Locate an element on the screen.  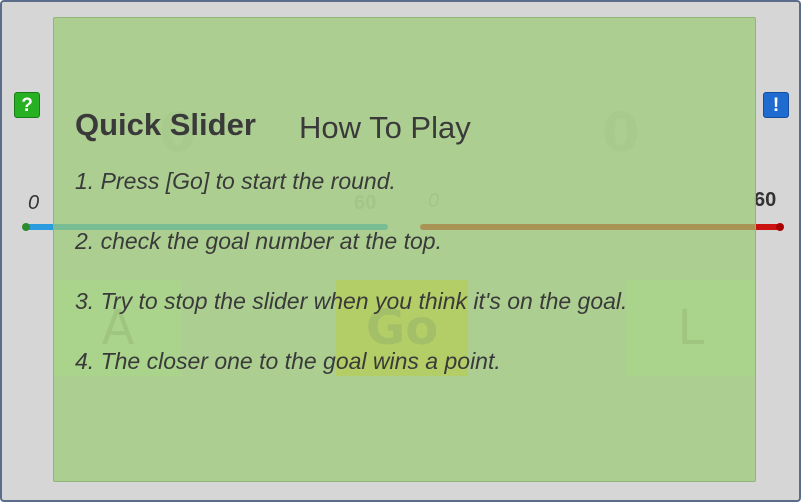
instruction-item: 2. check the goal number at the top. is located at coordinates (258, 241).